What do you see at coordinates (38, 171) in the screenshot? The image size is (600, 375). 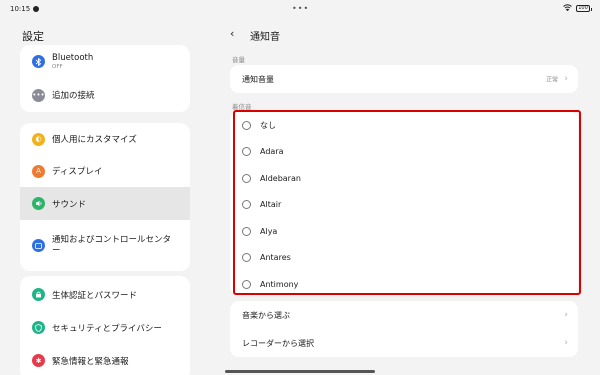 I see `display-icon: A` at bounding box center [38, 171].